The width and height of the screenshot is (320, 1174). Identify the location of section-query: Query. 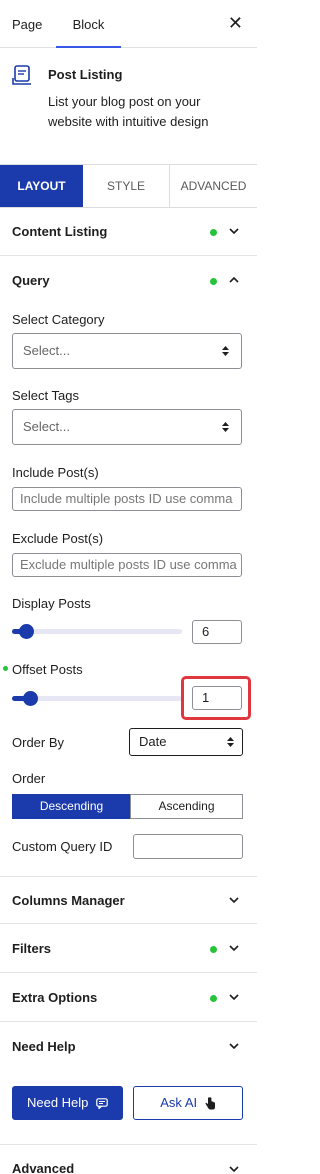
(128, 281).